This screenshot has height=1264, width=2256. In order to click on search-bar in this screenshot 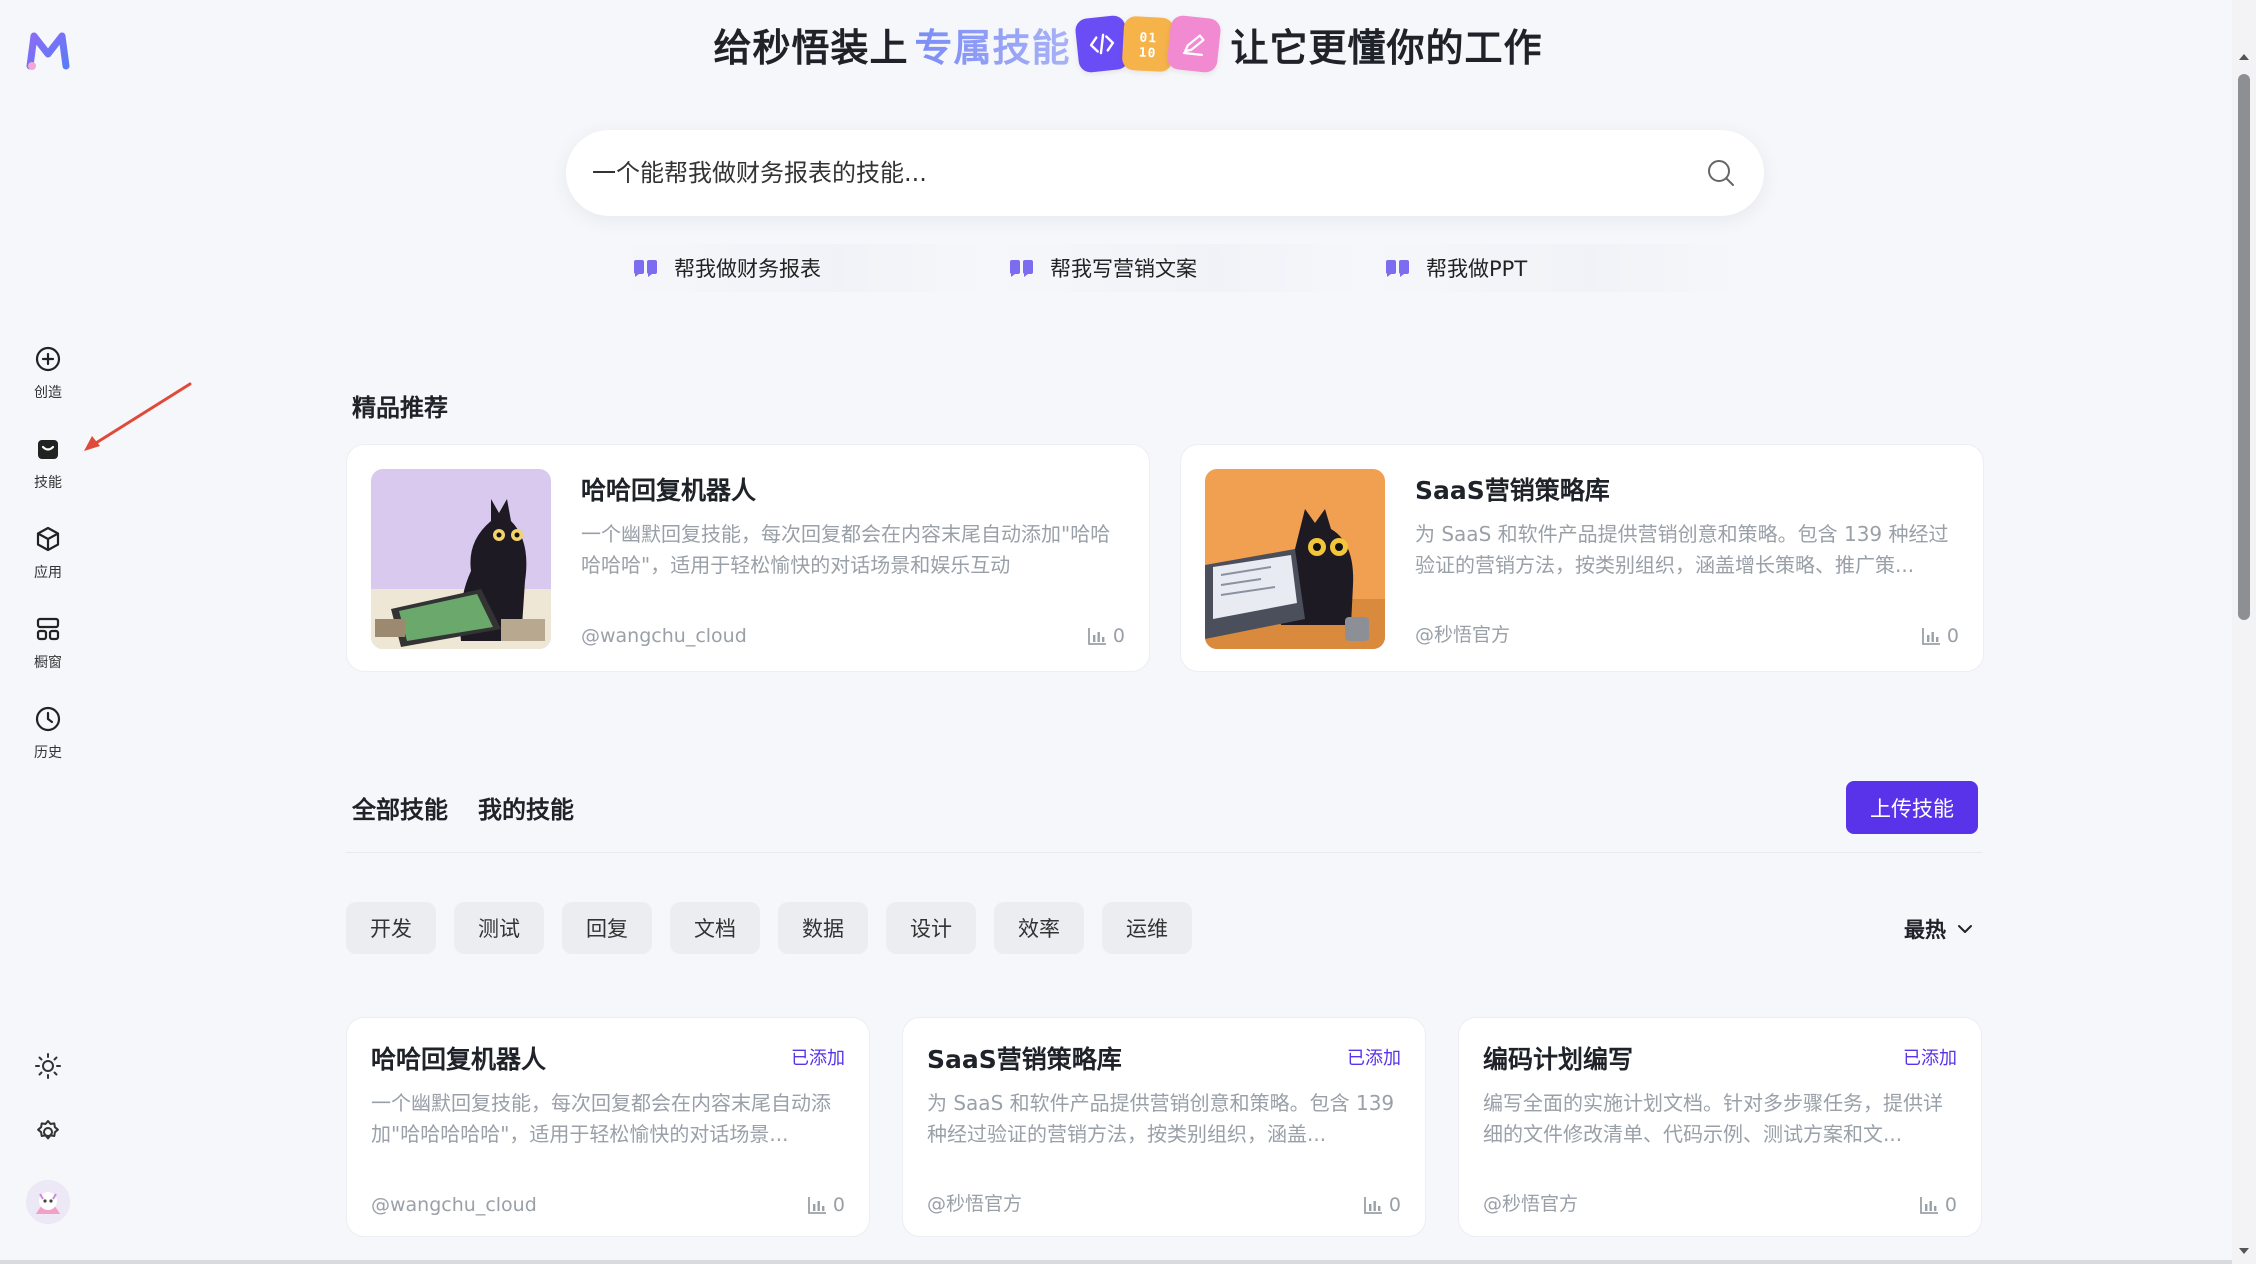, I will do `click(1165, 173)`.